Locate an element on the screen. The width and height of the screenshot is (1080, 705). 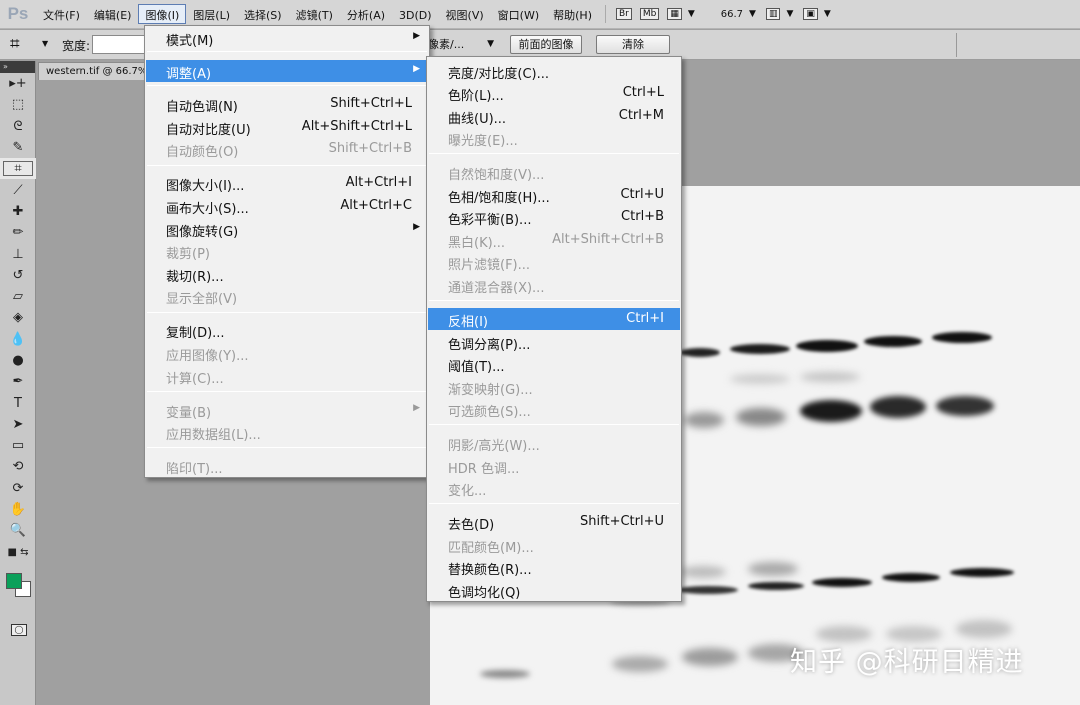
front-image-button: 前面的图像 is located at coordinates (546, 44).